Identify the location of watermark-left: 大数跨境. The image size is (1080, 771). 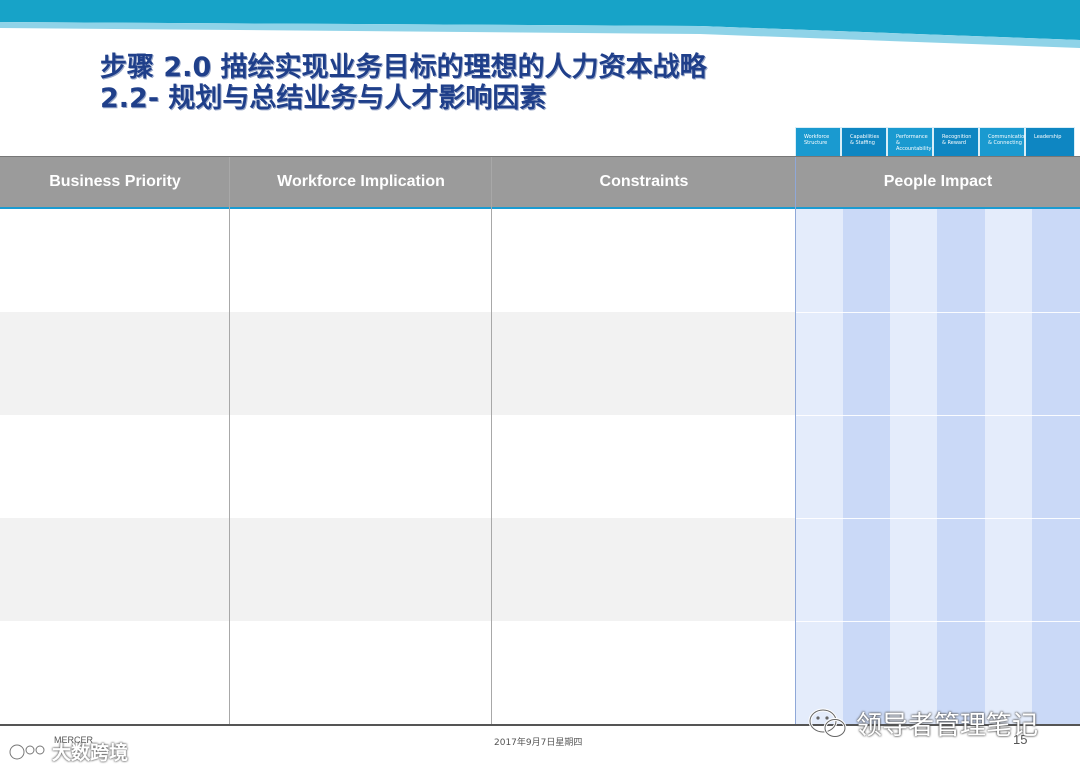
(68, 751).